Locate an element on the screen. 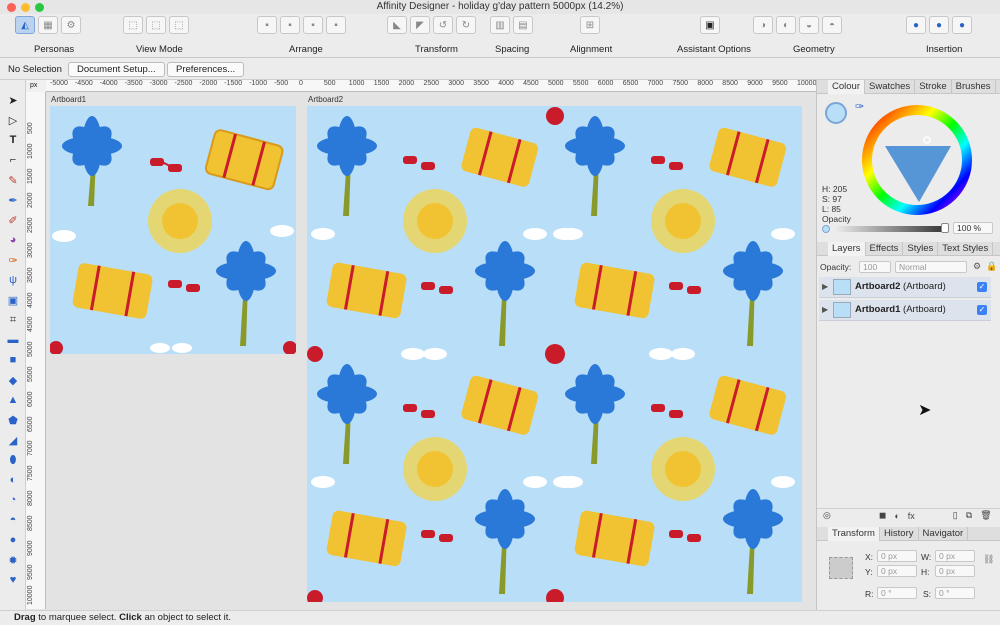  move-tool-icon: ➤ is located at coordinates (13, 100).